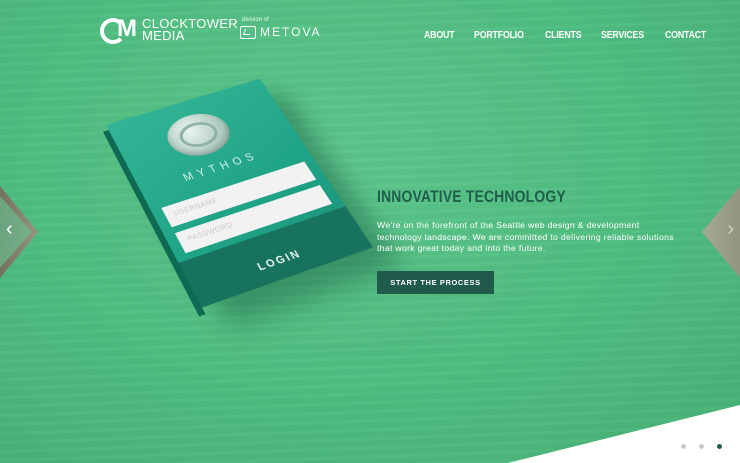  Describe the element at coordinates (190, 36) in the screenshot. I see `logo-name-line2: MEDIA` at that location.